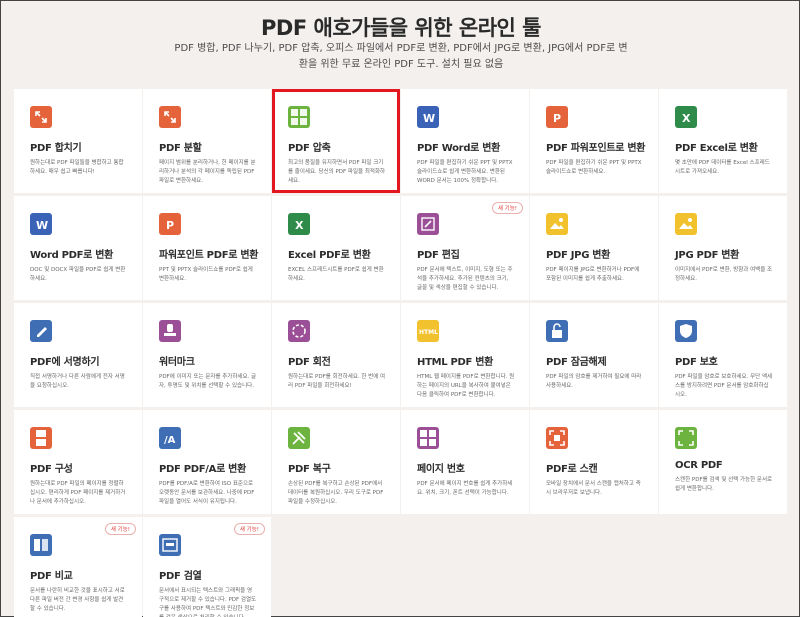  Describe the element at coordinates (336, 274) in the screenshot. I see `tool-description: EXCEL 스프레드시트를 PDF로 쉽게 변환하세요.` at that location.